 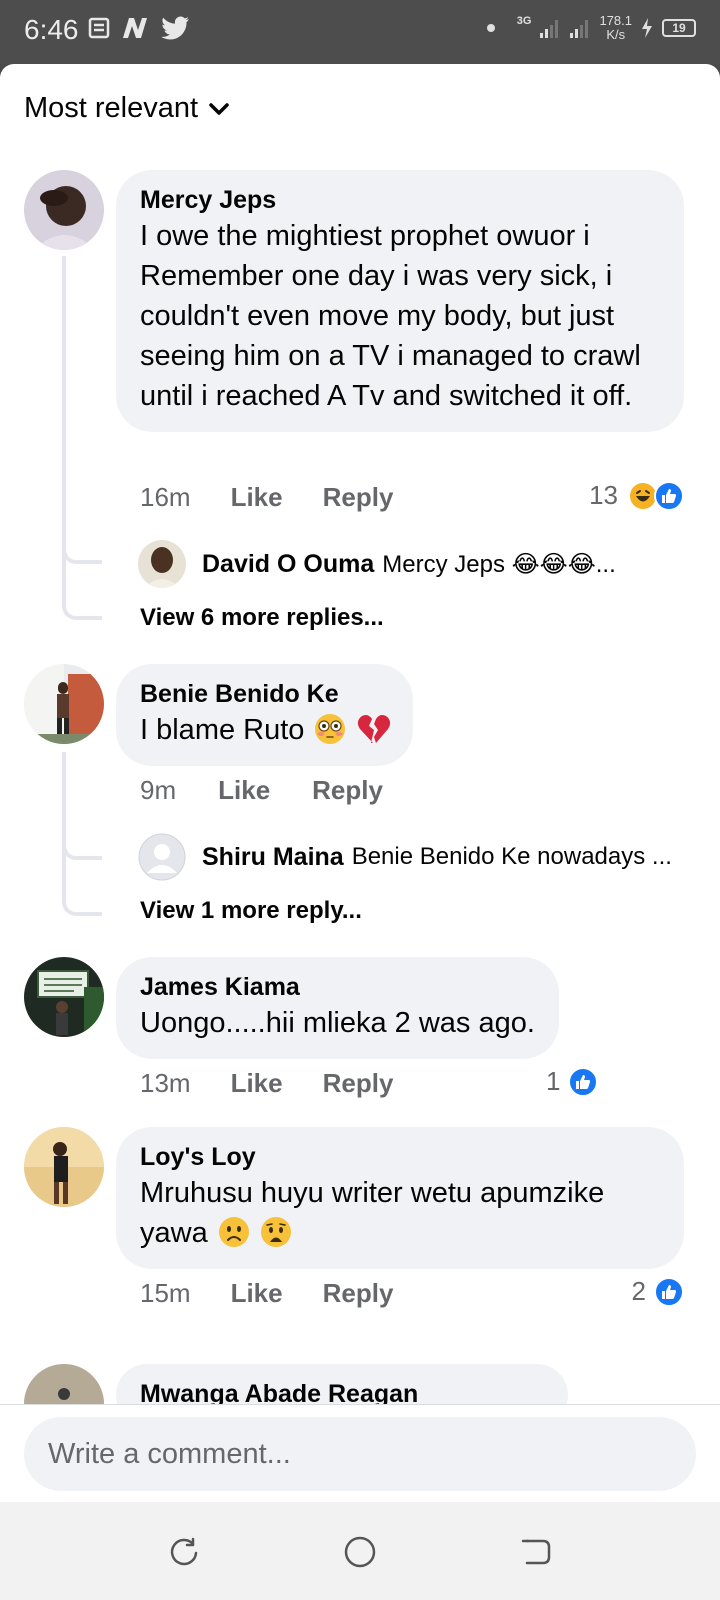 What do you see at coordinates (276, 1232) in the screenshot?
I see `anguished-face-emoji` at bounding box center [276, 1232].